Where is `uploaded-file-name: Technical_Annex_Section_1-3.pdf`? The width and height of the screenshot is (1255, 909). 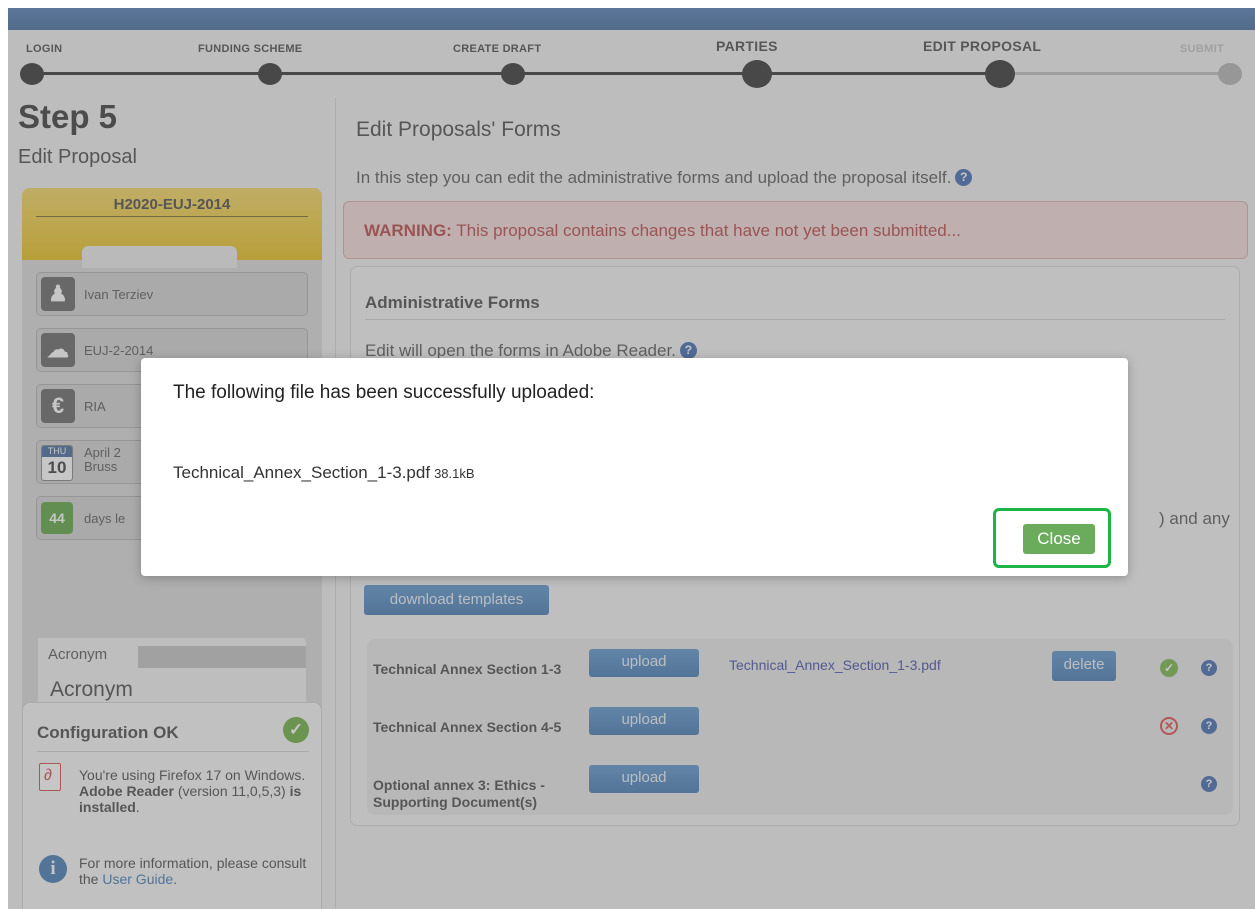
uploaded-file-name: Technical_Annex_Section_1-3.pdf is located at coordinates (302, 472).